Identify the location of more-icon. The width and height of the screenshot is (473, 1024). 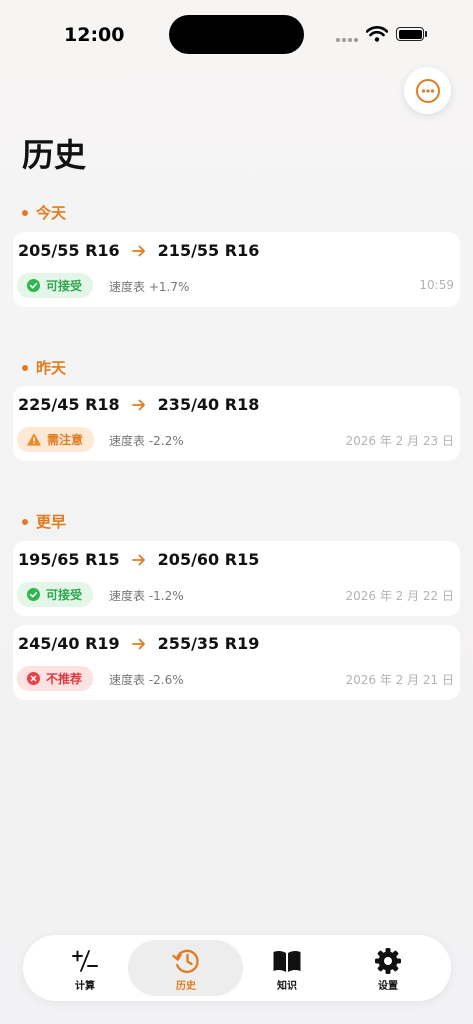
(427, 90).